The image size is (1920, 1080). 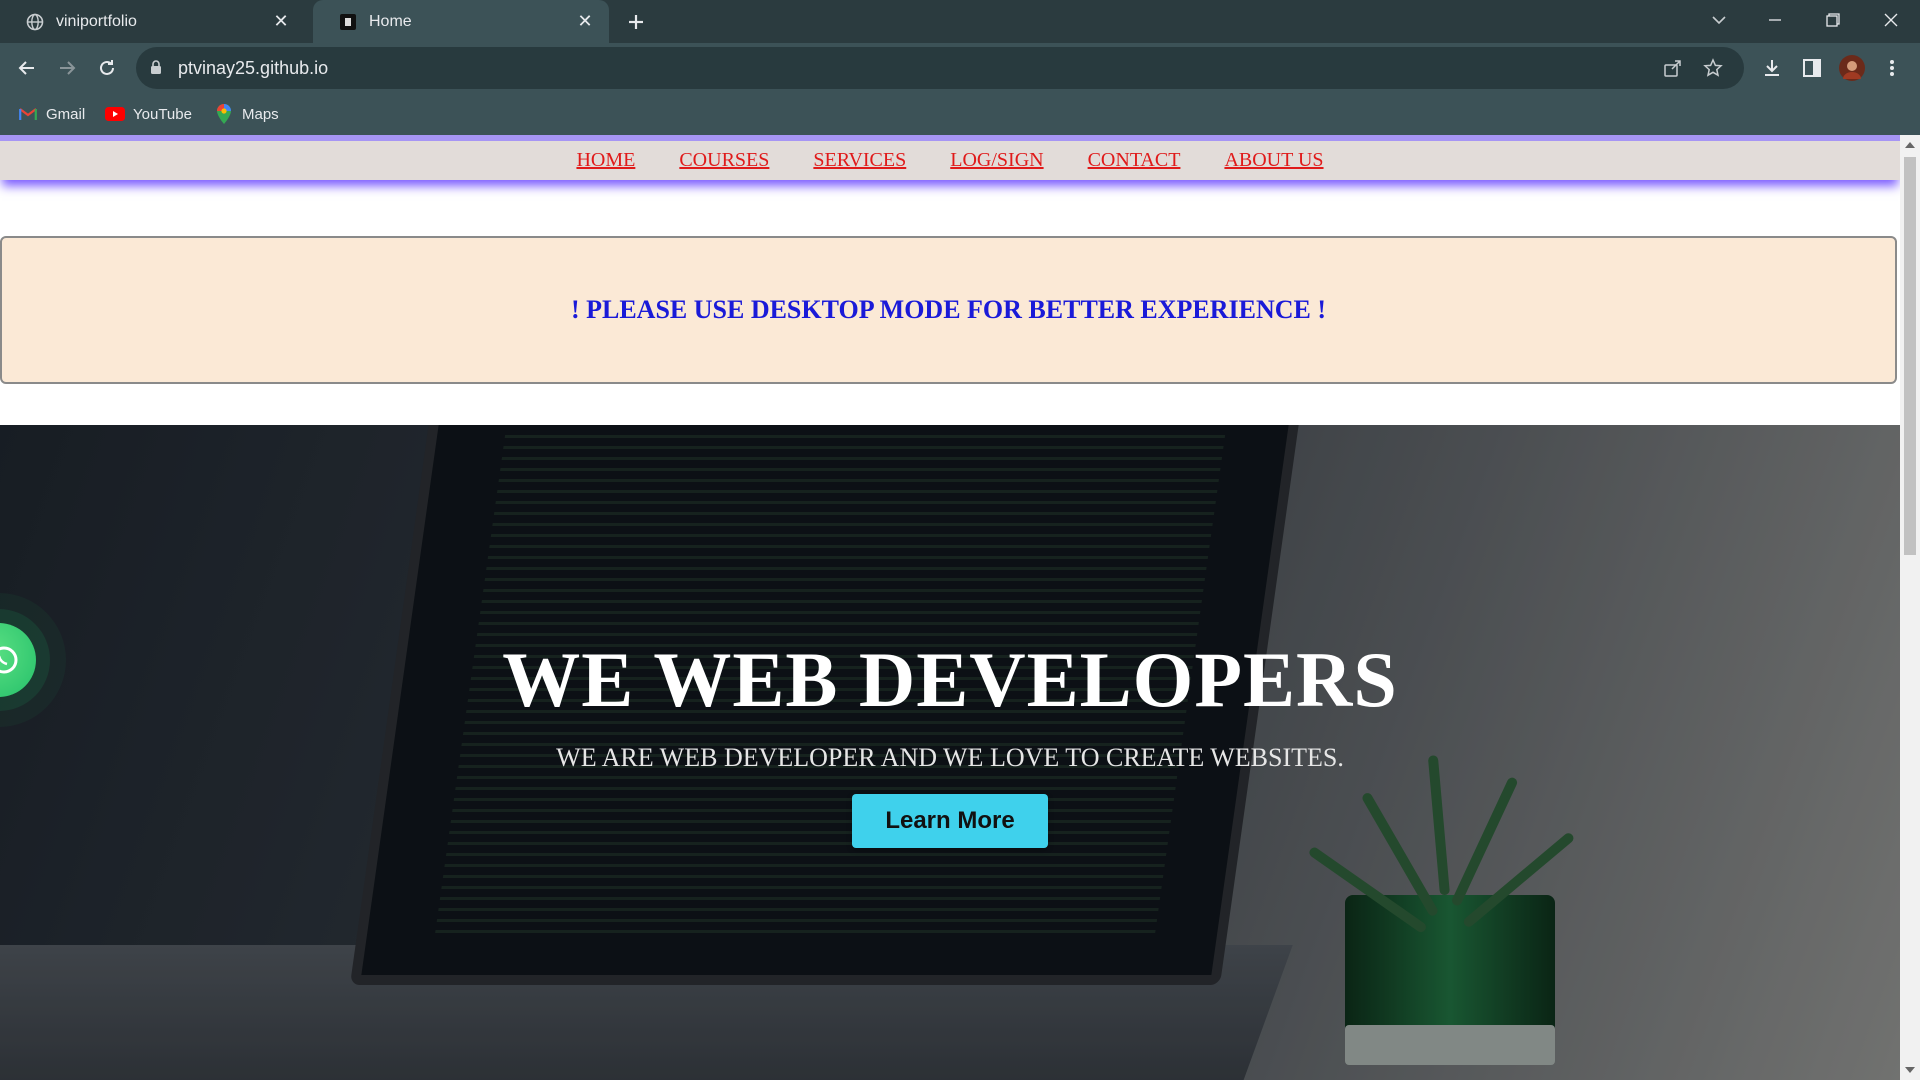 I want to click on browser-toolbar: ptvinay25.github.io, so click(x=960, y=68).